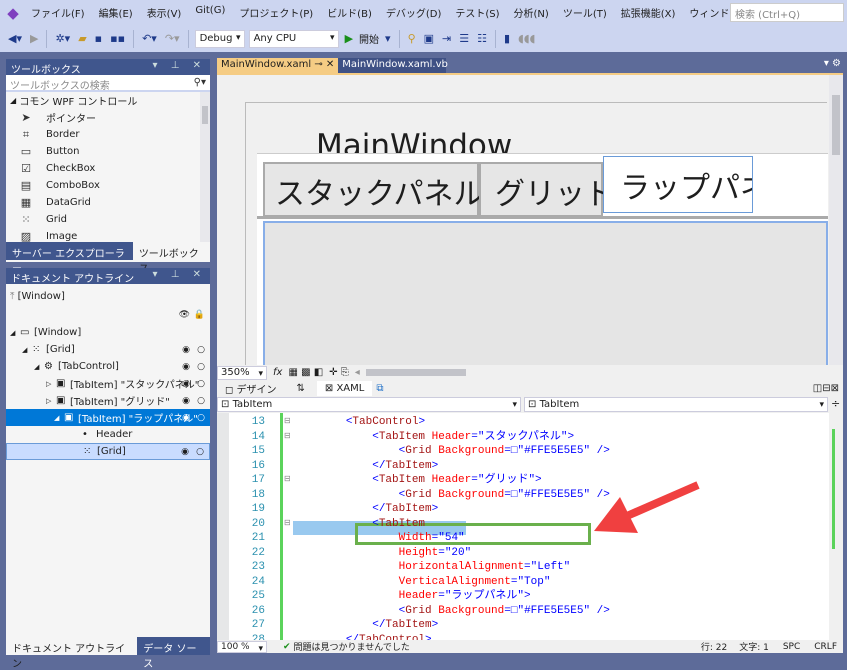 Image resolution: width=847 pixels, height=670 pixels. I want to click on lock-icon: 🔒, so click(199, 315).